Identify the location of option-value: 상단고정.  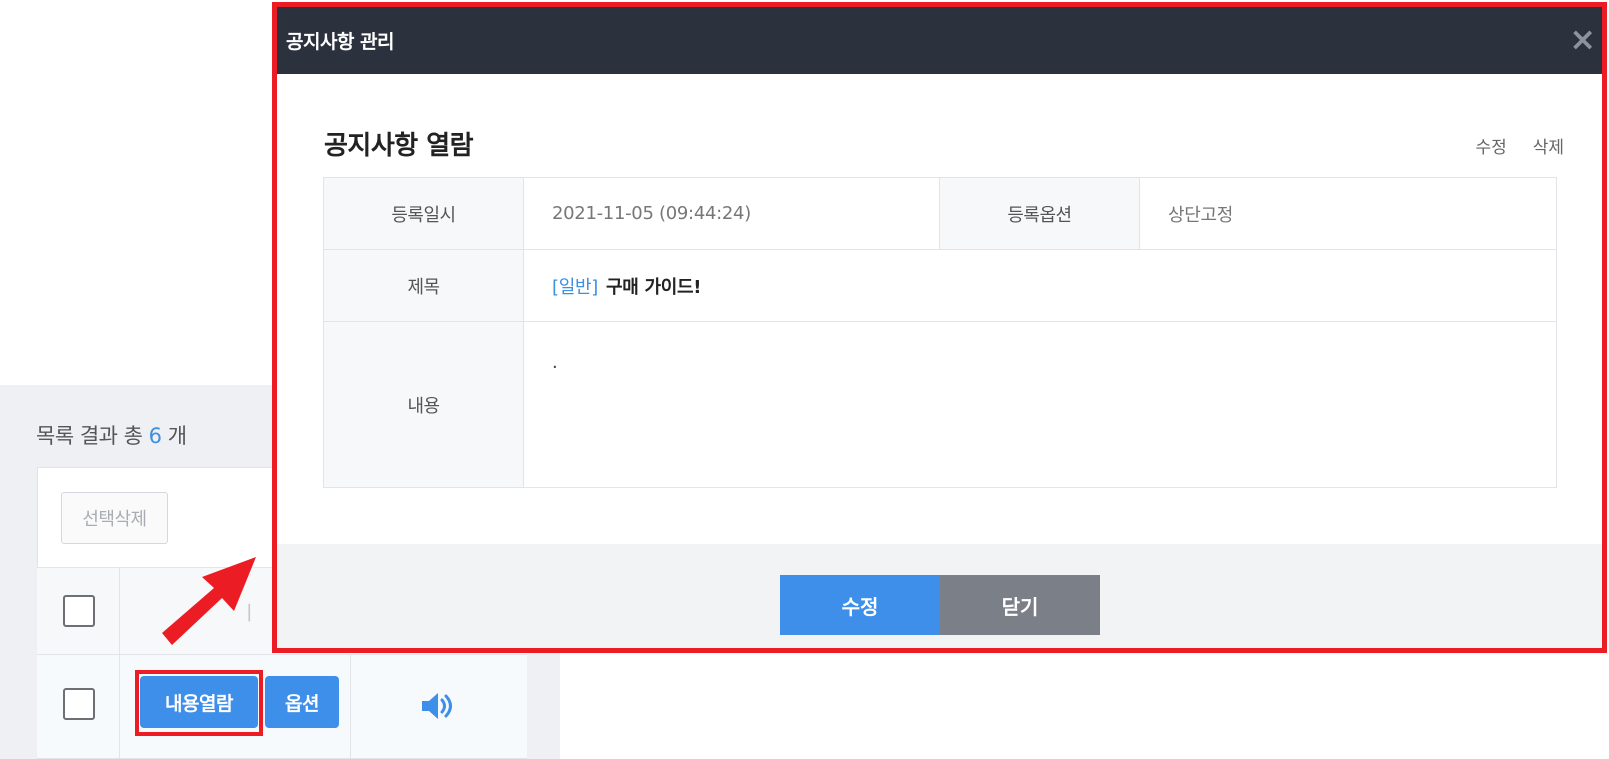
(1348, 213).